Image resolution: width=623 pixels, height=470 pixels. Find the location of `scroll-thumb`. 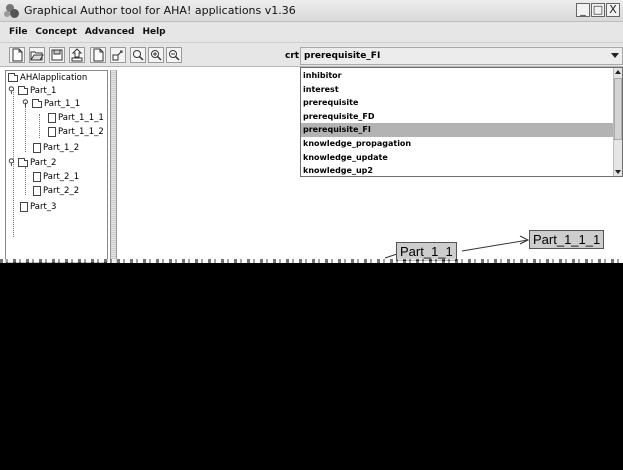

scroll-thumb is located at coordinates (618, 109).